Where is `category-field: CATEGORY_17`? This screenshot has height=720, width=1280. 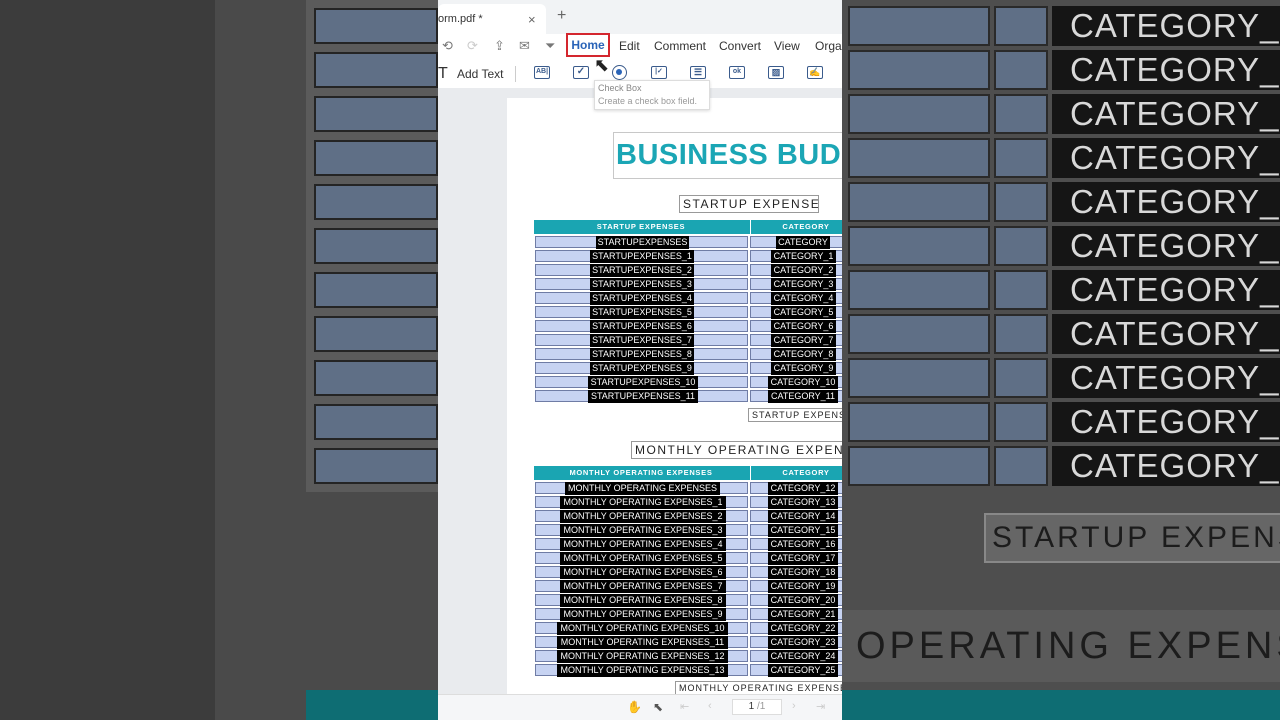
category-field: CATEGORY_17 is located at coordinates (796, 558).